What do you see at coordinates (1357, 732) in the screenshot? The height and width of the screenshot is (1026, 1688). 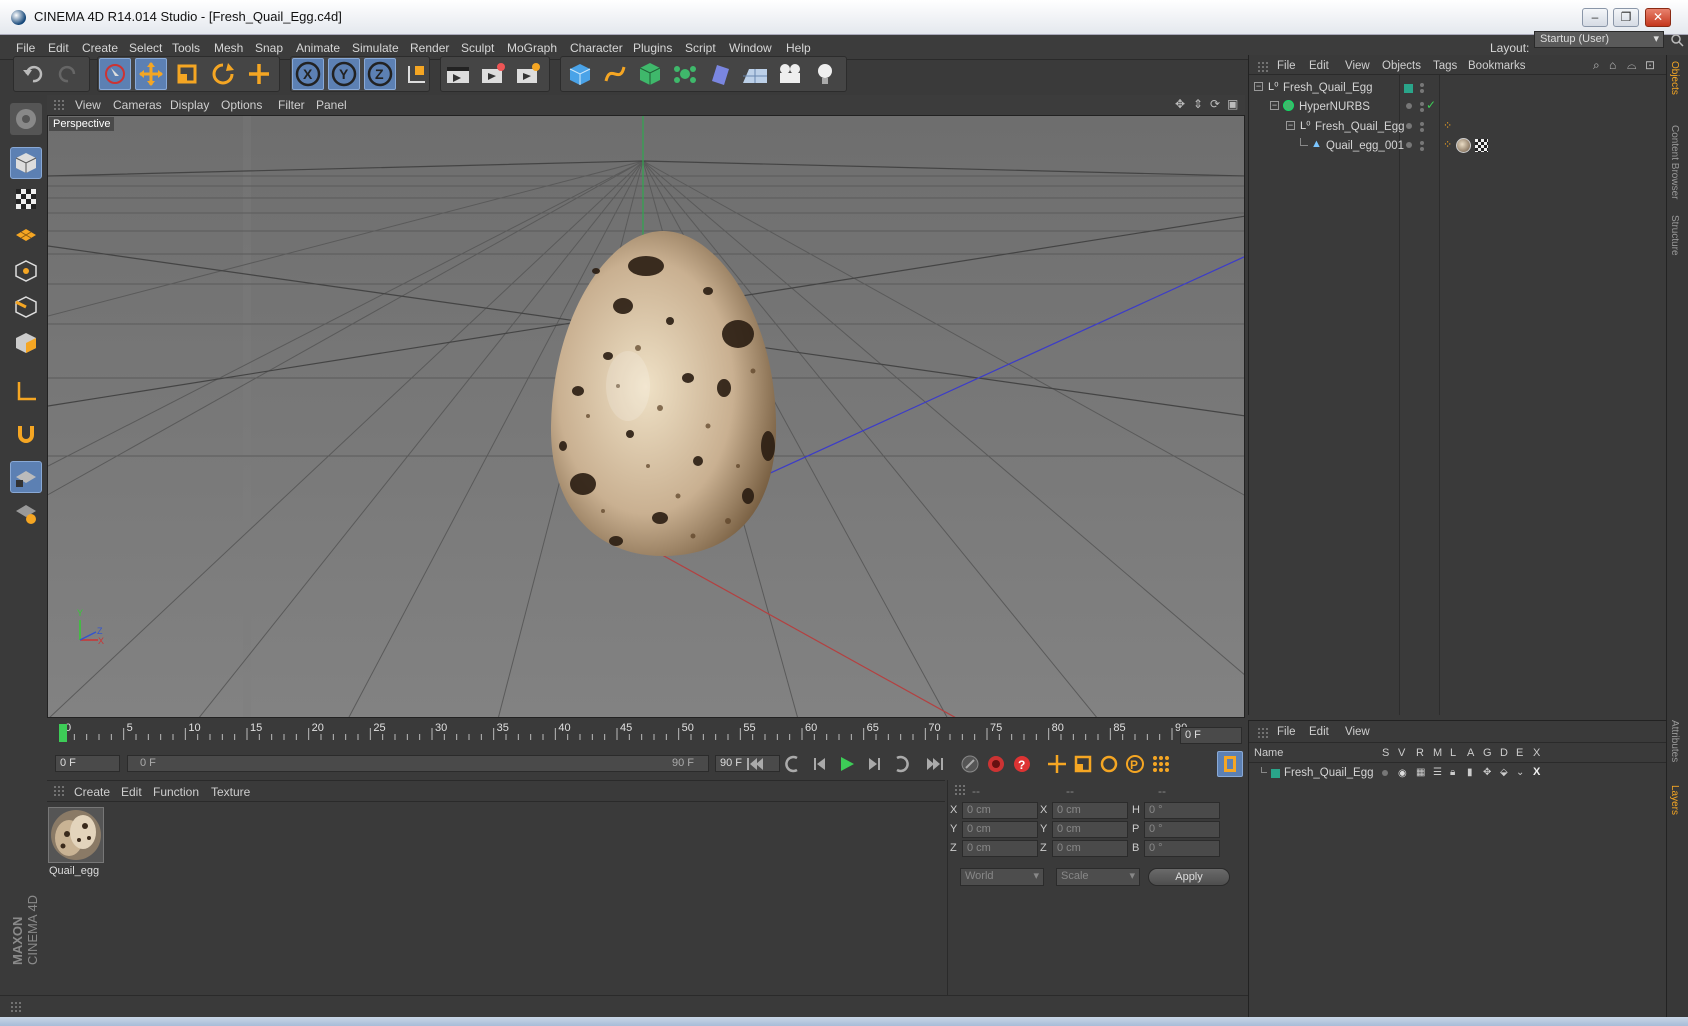 I see `layer-menu-view: View` at bounding box center [1357, 732].